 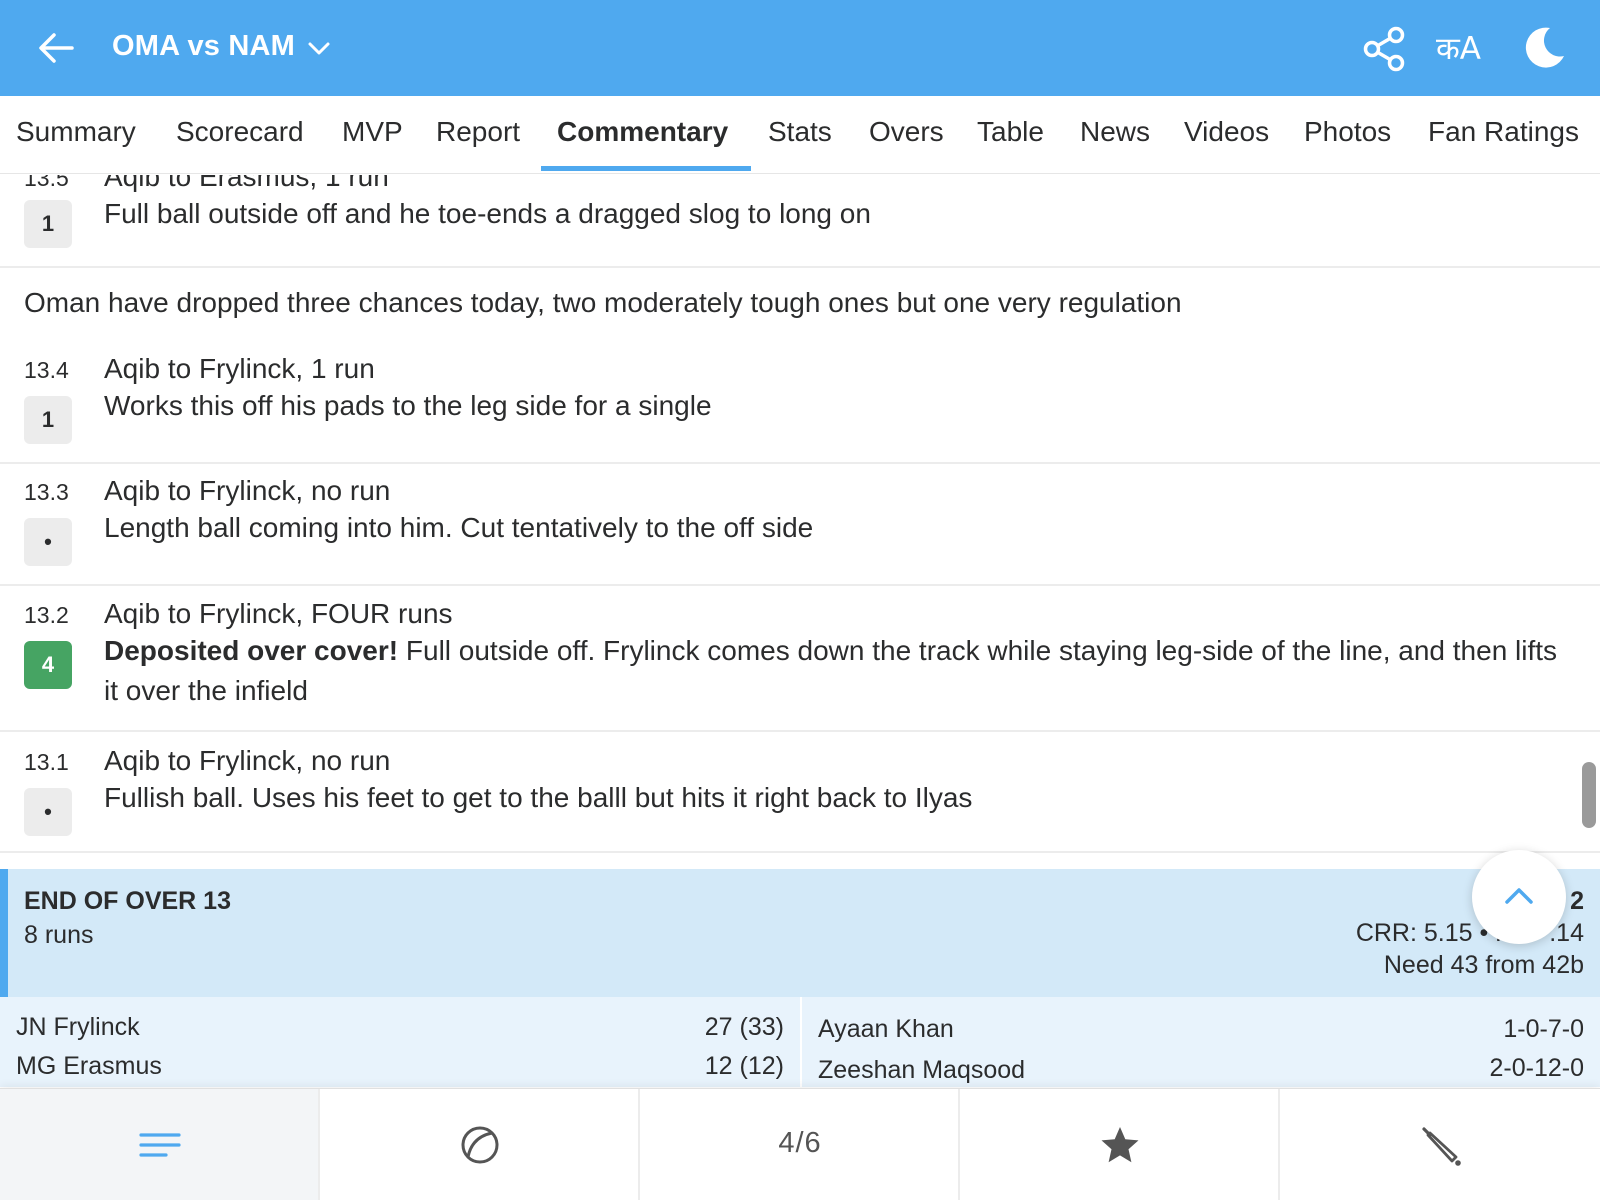 I want to click on active-tab-indicator, so click(x=646, y=168).